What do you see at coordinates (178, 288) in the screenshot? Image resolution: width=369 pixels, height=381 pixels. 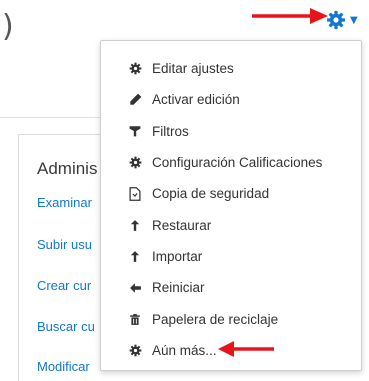 I see `menu-item-label: Reiniciar` at bounding box center [178, 288].